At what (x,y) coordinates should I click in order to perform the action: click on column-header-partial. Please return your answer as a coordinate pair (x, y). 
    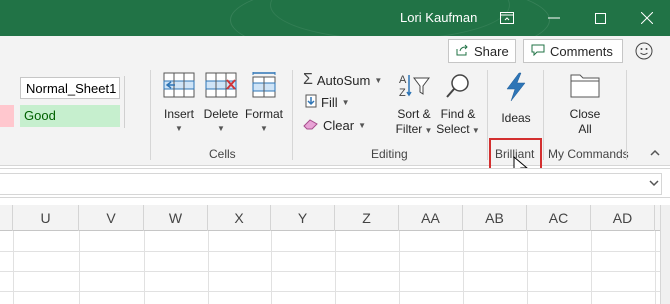
    Looking at the image, I should click on (6, 218).